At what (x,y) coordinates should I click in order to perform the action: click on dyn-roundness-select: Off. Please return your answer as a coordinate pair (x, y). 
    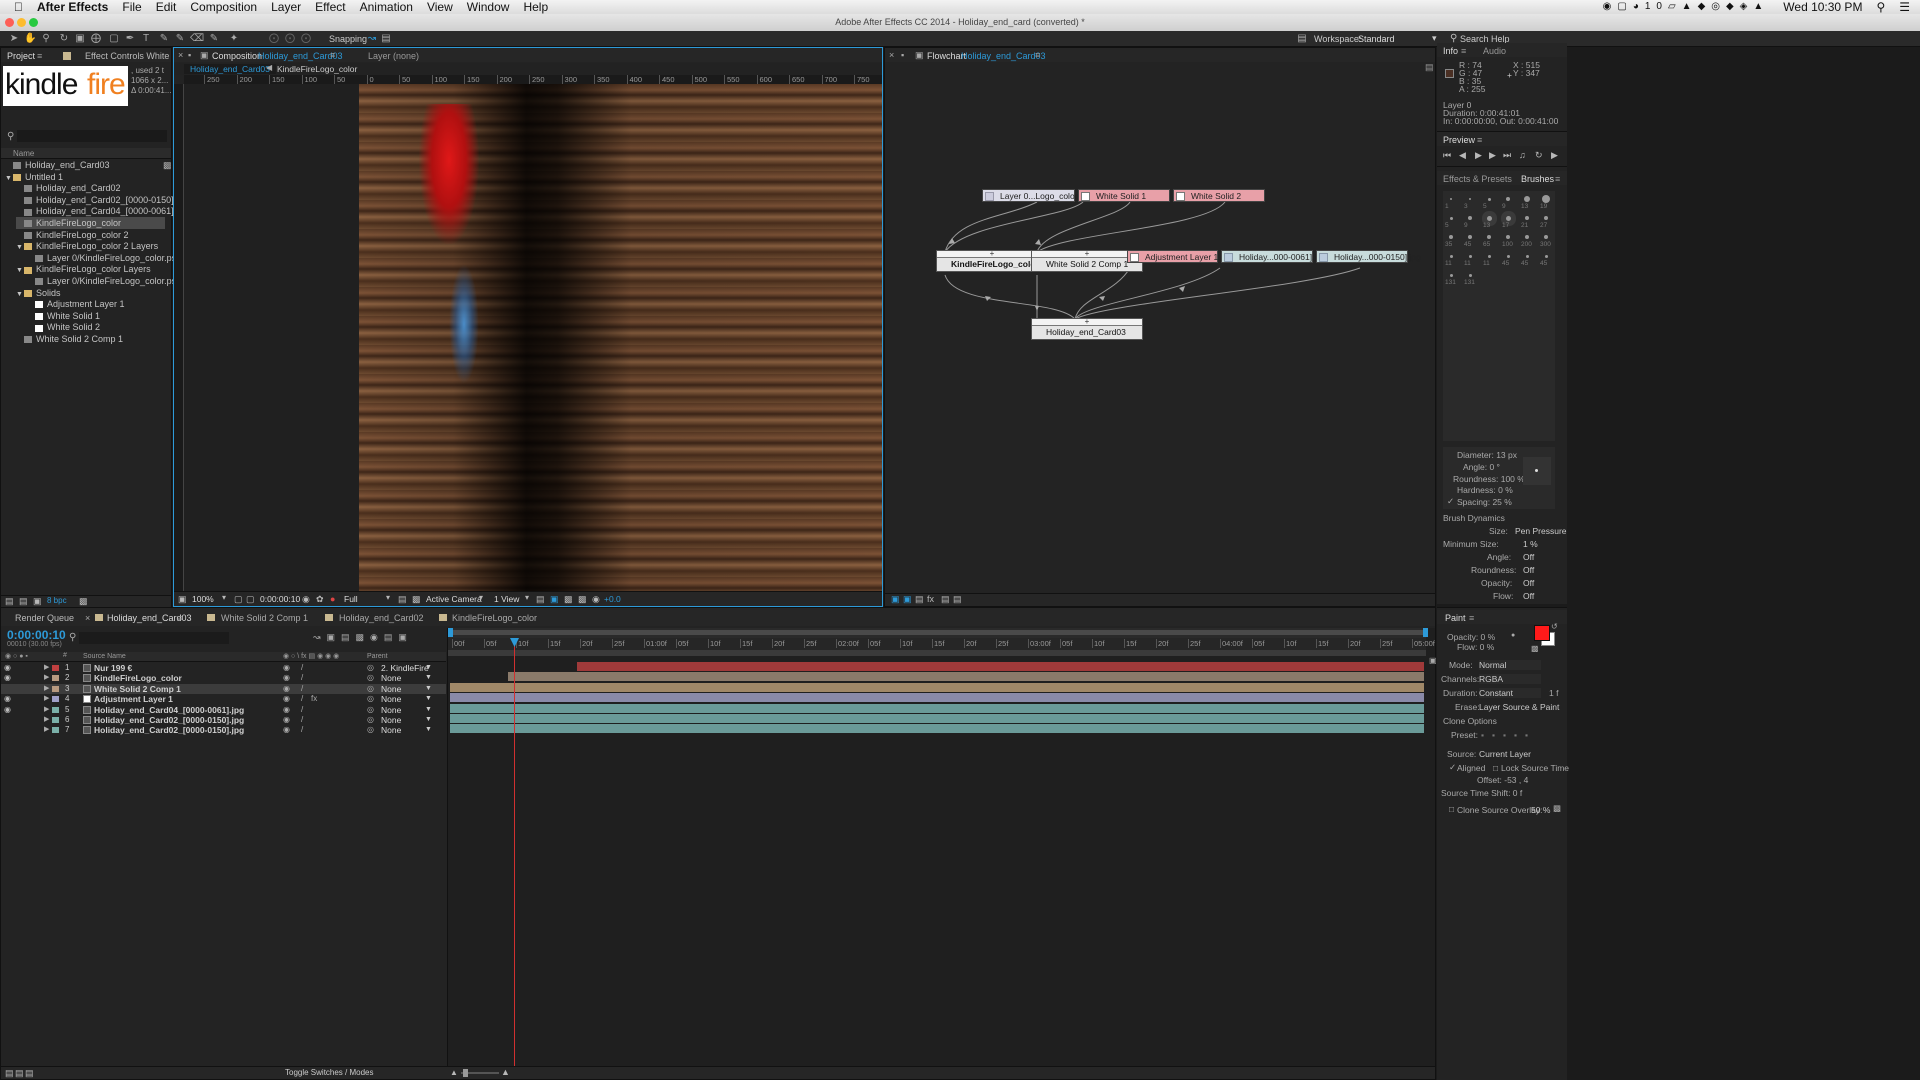
    Looking at the image, I should click on (1528, 570).